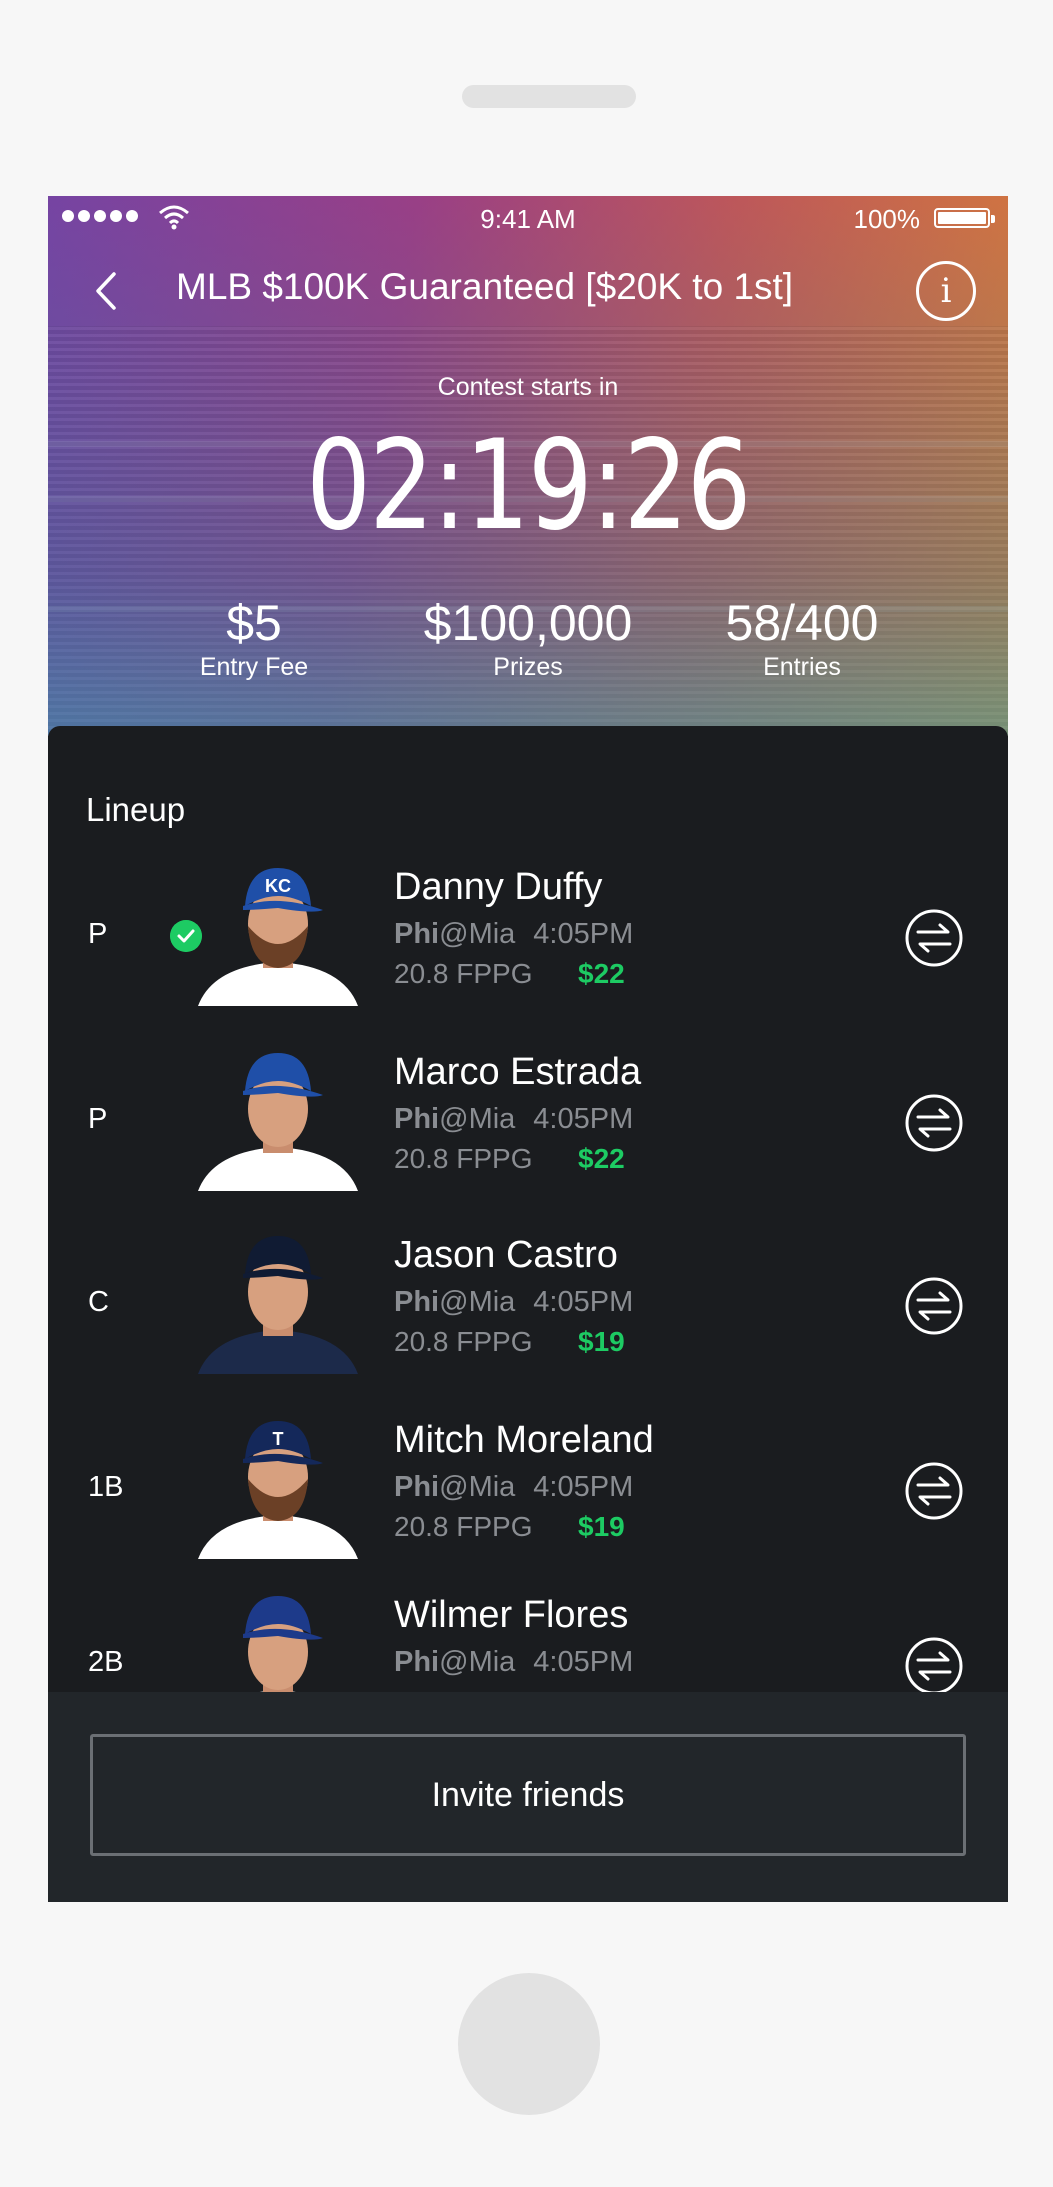 Image resolution: width=1053 pixels, height=2187 pixels. What do you see at coordinates (946, 291) in the screenshot?
I see `info-icon: i` at bounding box center [946, 291].